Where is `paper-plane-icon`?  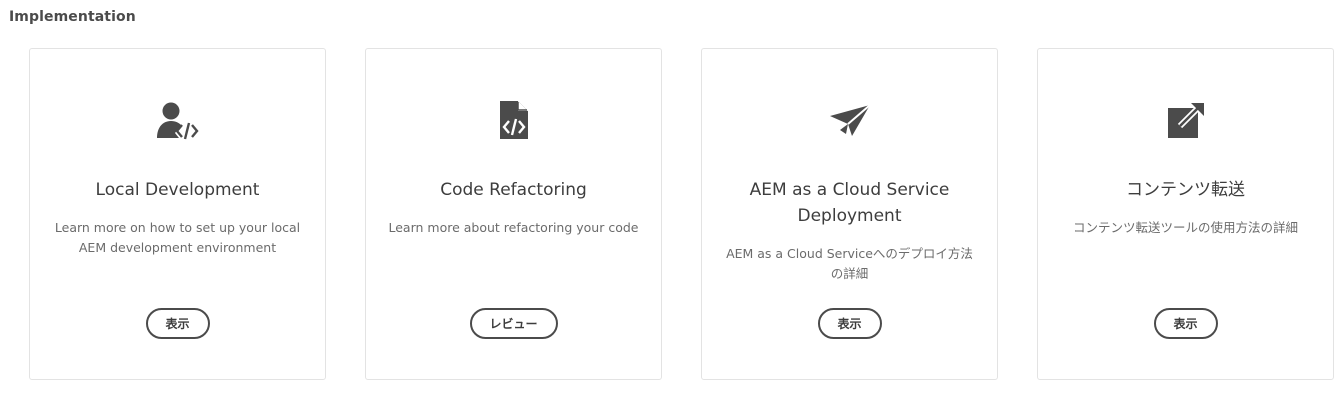 paper-plane-icon is located at coordinates (849, 120).